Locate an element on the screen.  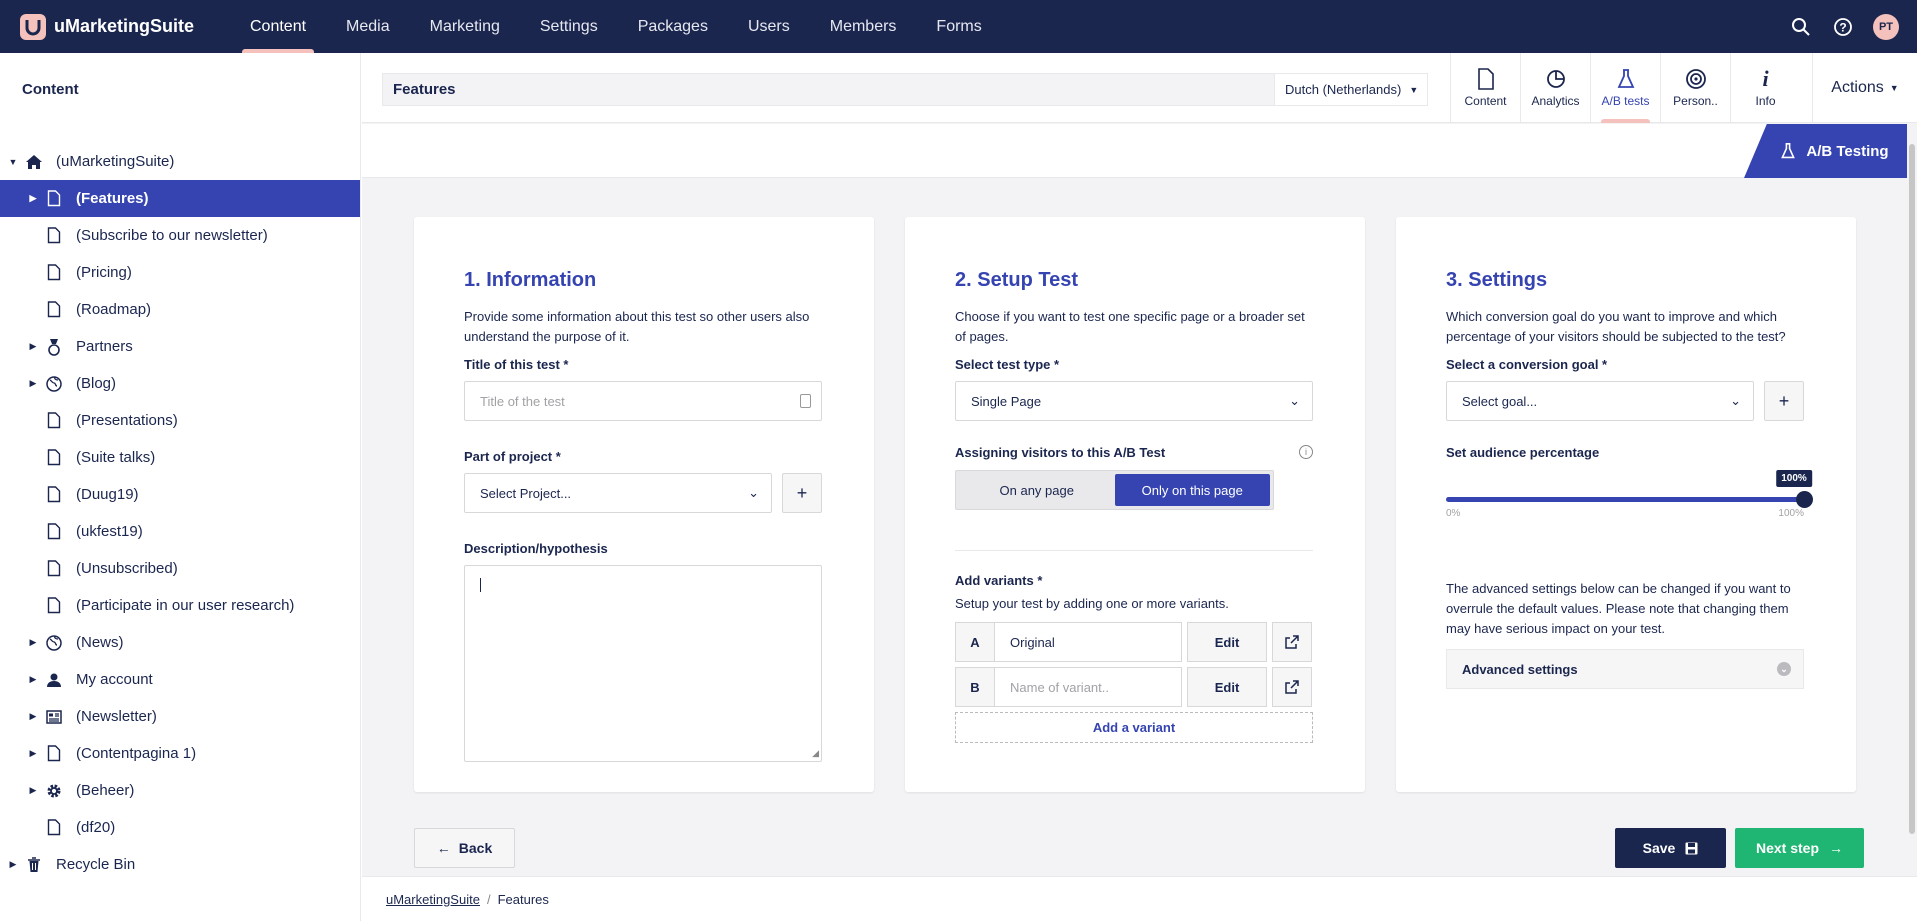
save-button: Save is located at coordinates (1670, 848).